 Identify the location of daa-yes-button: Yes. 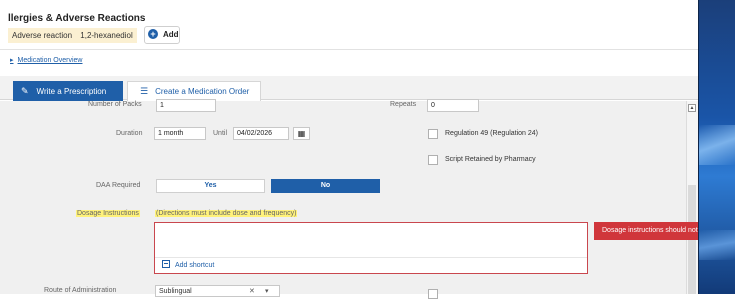
(210, 186).